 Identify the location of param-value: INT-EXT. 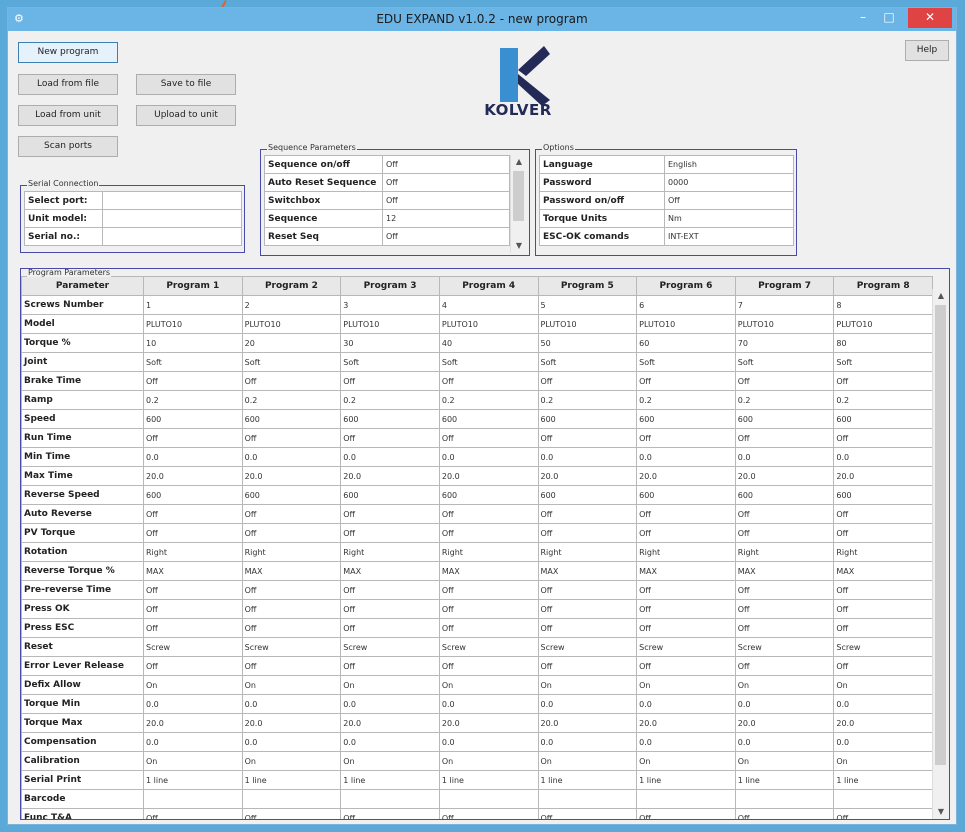
(729, 236).